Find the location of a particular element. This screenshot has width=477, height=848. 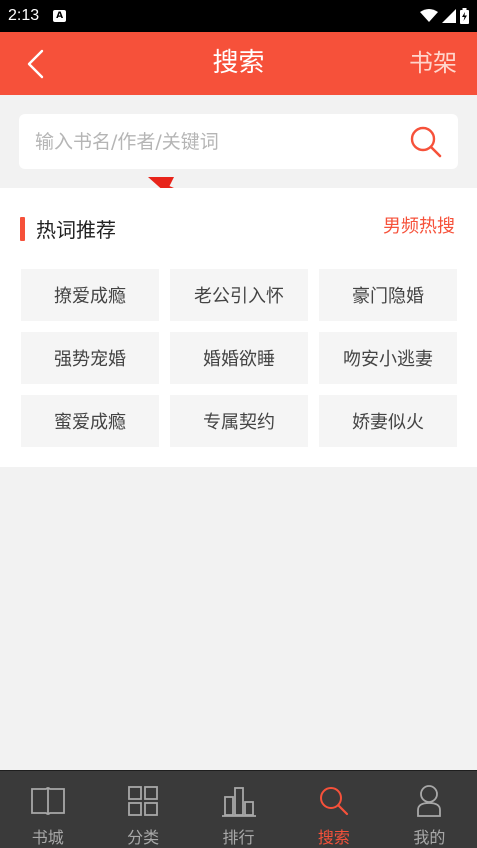

search-section is located at coordinates (238, 141).